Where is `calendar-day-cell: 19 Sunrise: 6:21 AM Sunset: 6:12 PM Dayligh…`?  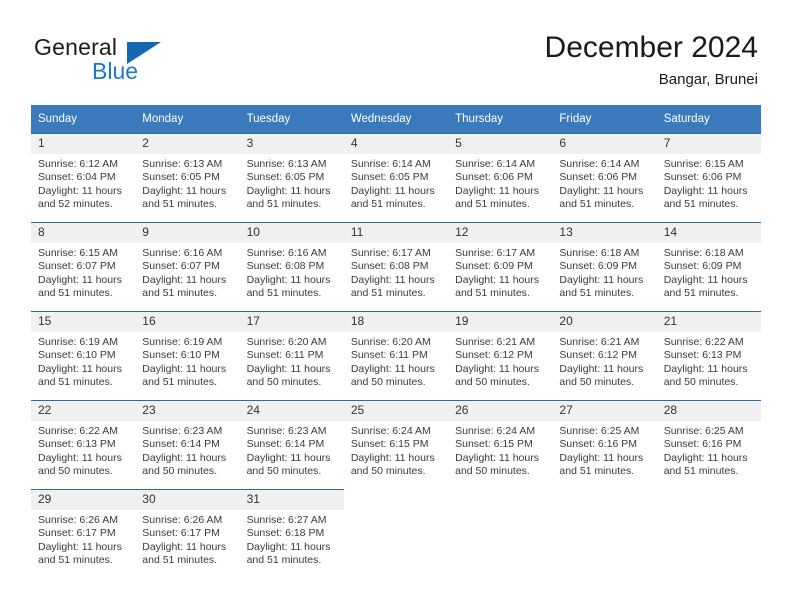
calendar-day-cell: 19 Sunrise: 6:21 AM Sunset: 6:12 PM Dayligh… is located at coordinates (500, 356).